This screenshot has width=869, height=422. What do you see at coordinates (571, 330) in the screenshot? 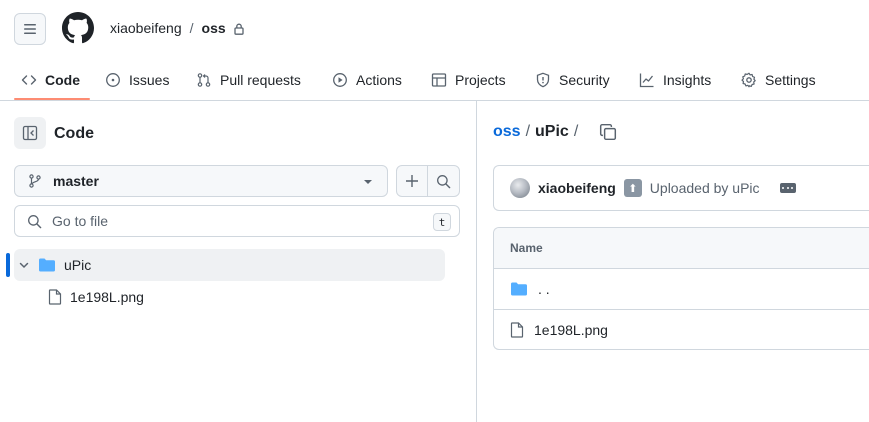
I see `row-label: 1e198L.png` at bounding box center [571, 330].